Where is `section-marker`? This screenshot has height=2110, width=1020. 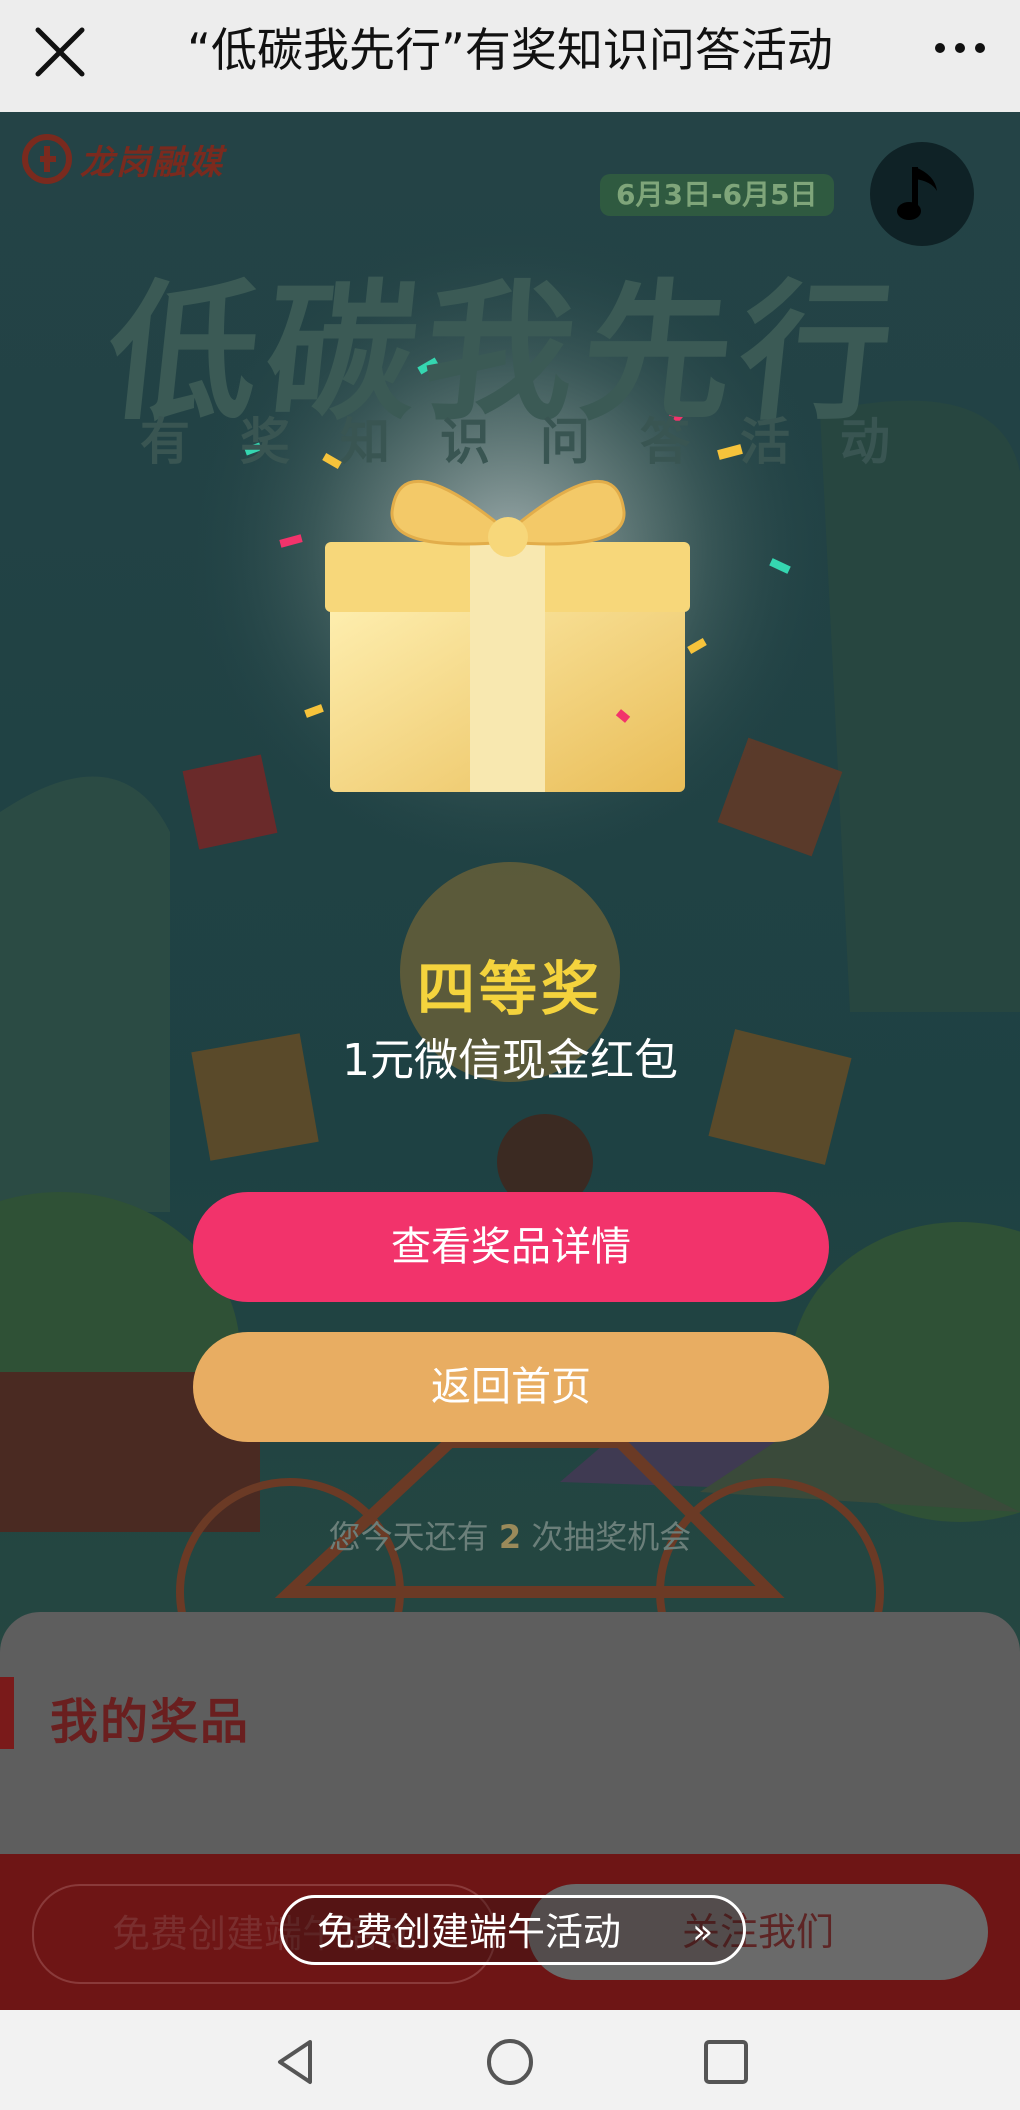
section-marker is located at coordinates (7, 1713).